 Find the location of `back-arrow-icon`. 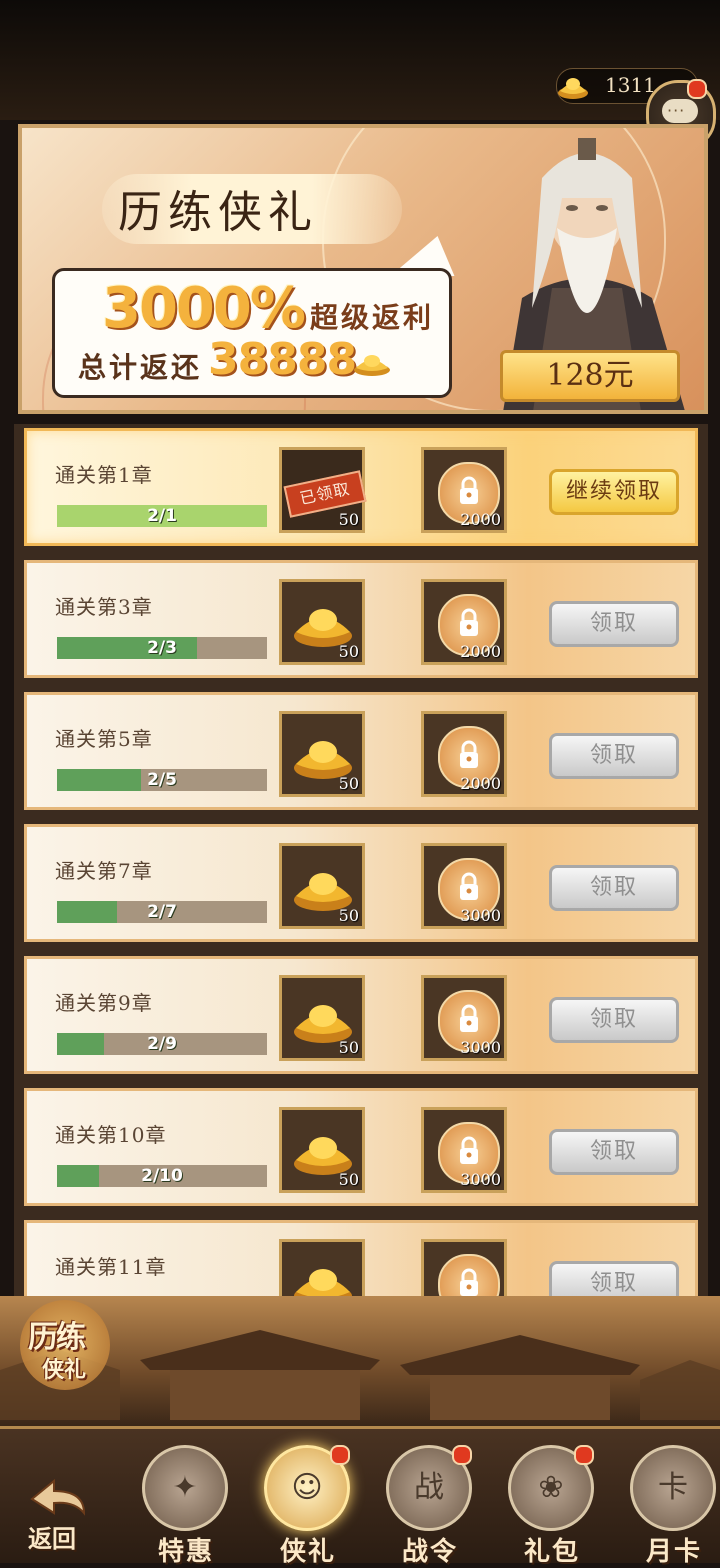

back-arrow-icon is located at coordinates (58, 1497).